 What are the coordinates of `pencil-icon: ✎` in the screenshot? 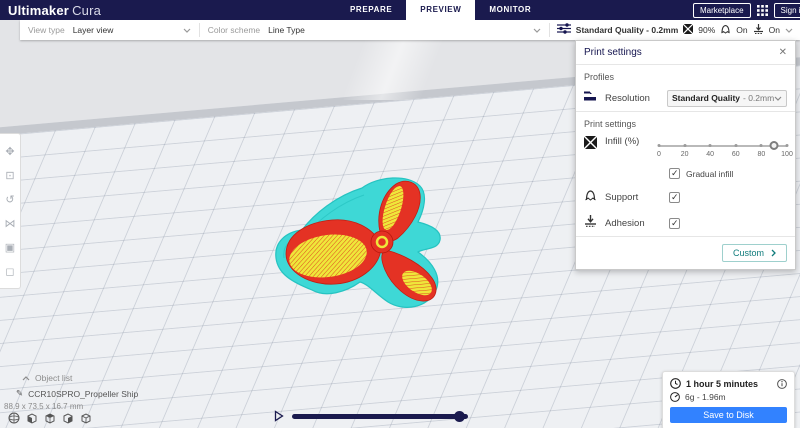 It's located at (20, 393).